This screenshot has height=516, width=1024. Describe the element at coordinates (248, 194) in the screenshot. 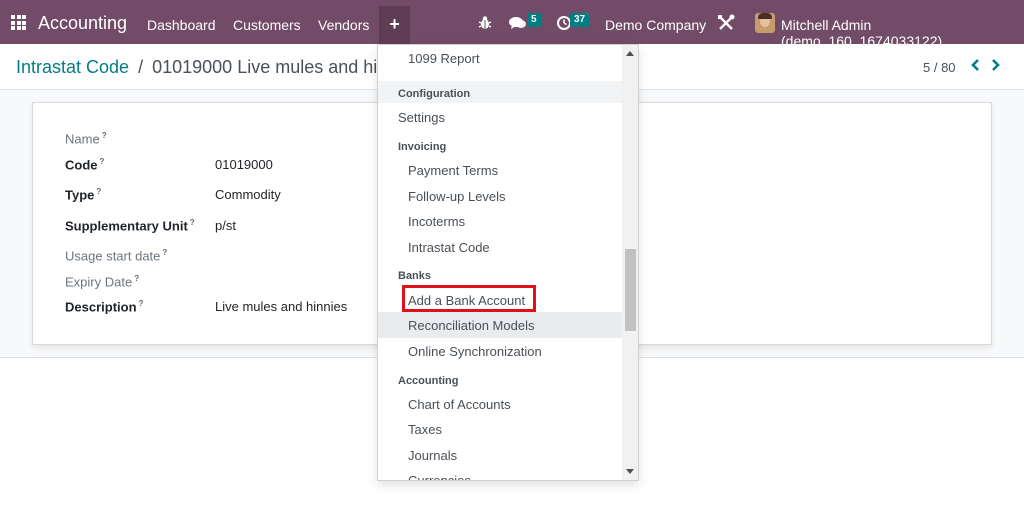

I see `field-value-type: Commodity` at that location.